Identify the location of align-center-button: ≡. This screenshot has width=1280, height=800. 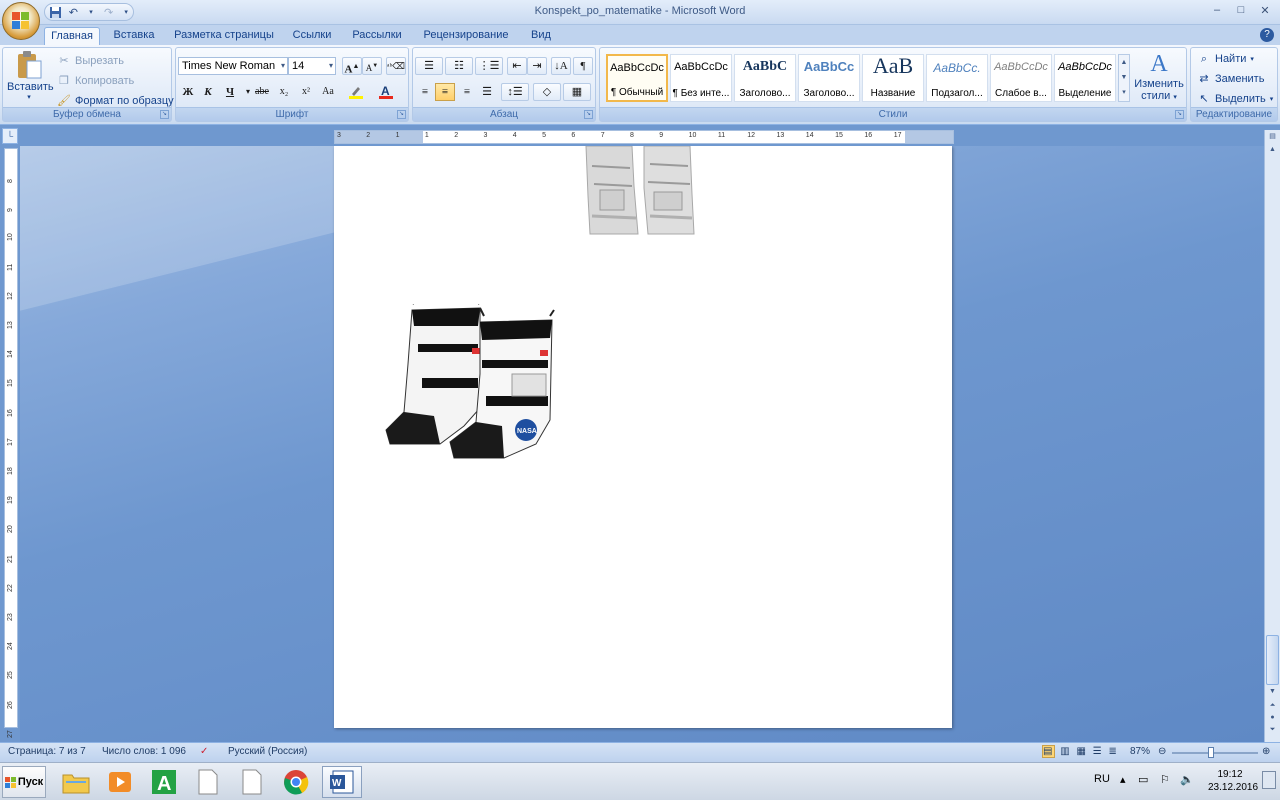
(445, 92).